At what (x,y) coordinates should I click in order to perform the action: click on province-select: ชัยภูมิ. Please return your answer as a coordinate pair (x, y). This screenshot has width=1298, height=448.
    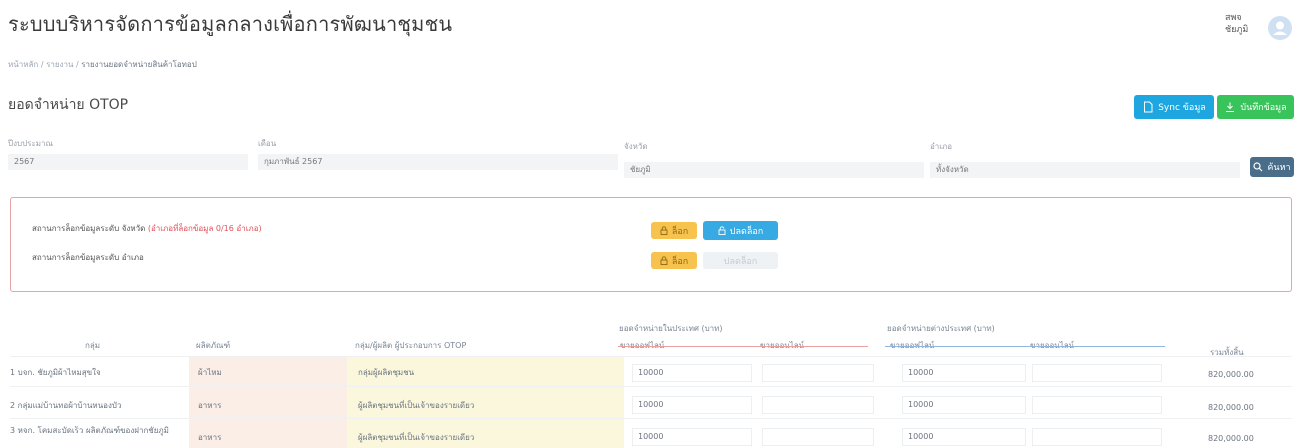
    Looking at the image, I should click on (774, 170).